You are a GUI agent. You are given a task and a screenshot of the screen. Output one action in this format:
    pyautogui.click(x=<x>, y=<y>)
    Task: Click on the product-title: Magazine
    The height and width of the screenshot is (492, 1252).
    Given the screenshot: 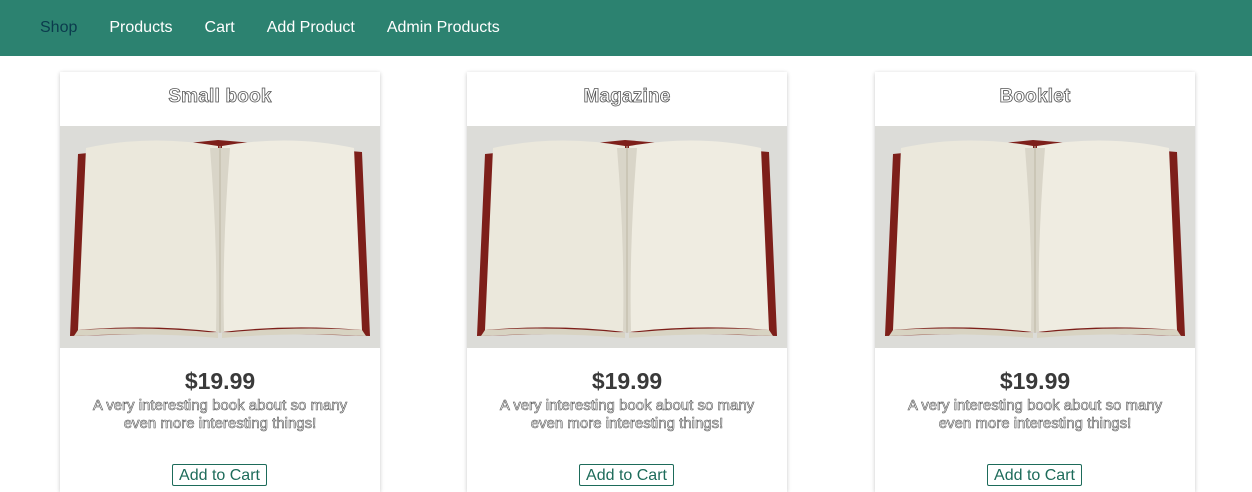 What is the action you would take?
    pyautogui.click(x=627, y=97)
    